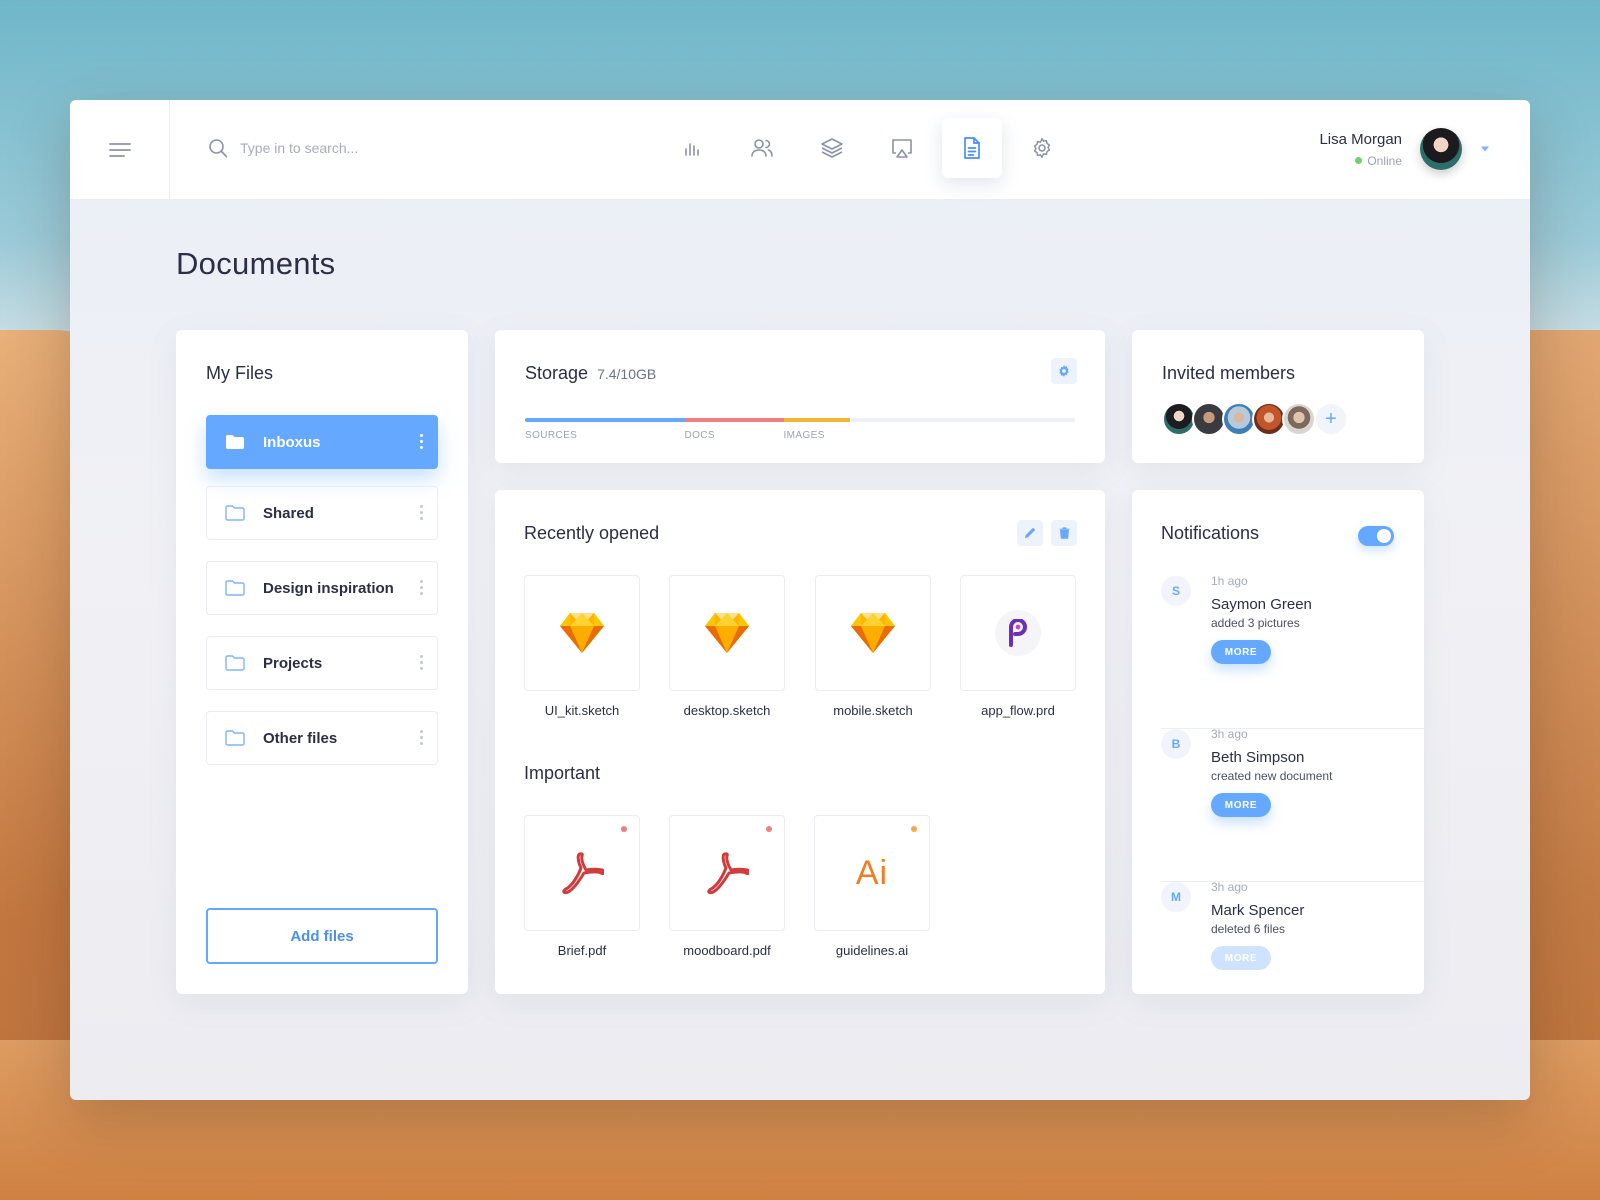 This screenshot has width=1600, height=1200. What do you see at coordinates (292, 442) in the screenshot?
I see `folder-label: Inboxus` at bounding box center [292, 442].